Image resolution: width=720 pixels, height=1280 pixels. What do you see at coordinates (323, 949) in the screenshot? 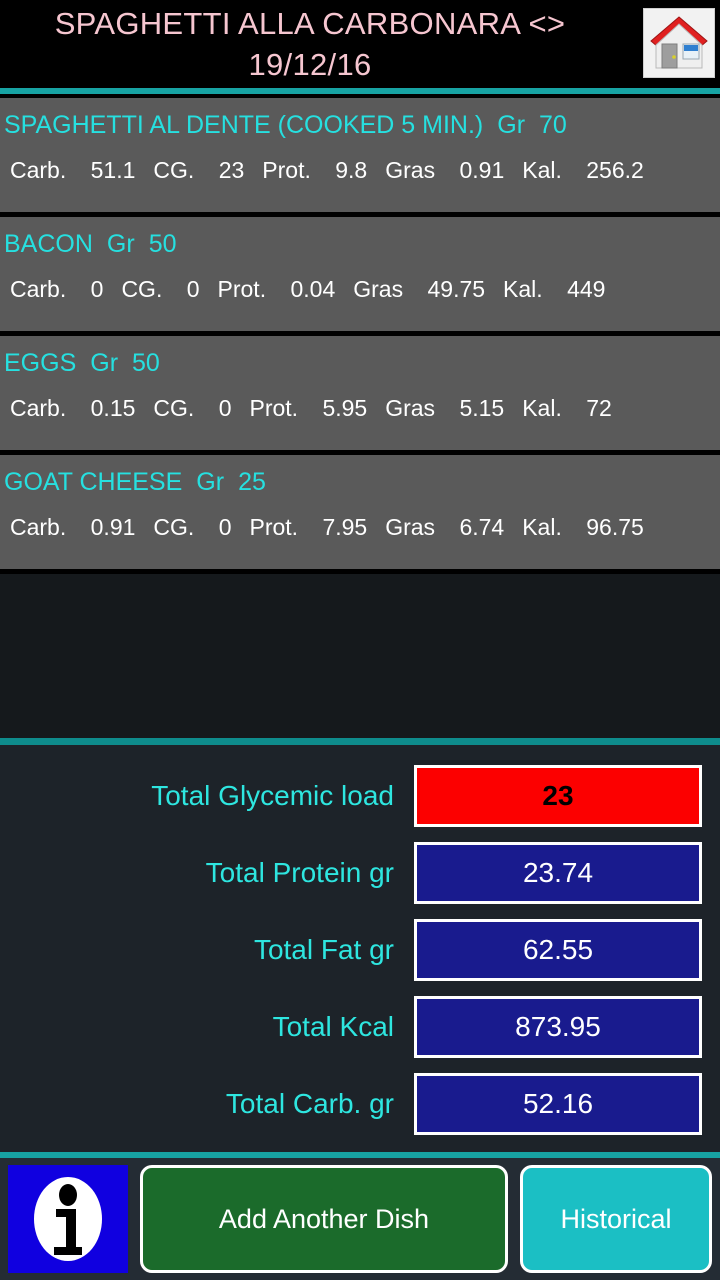
I see `total-label: Total Fat gr` at bounding box center [323, 949].